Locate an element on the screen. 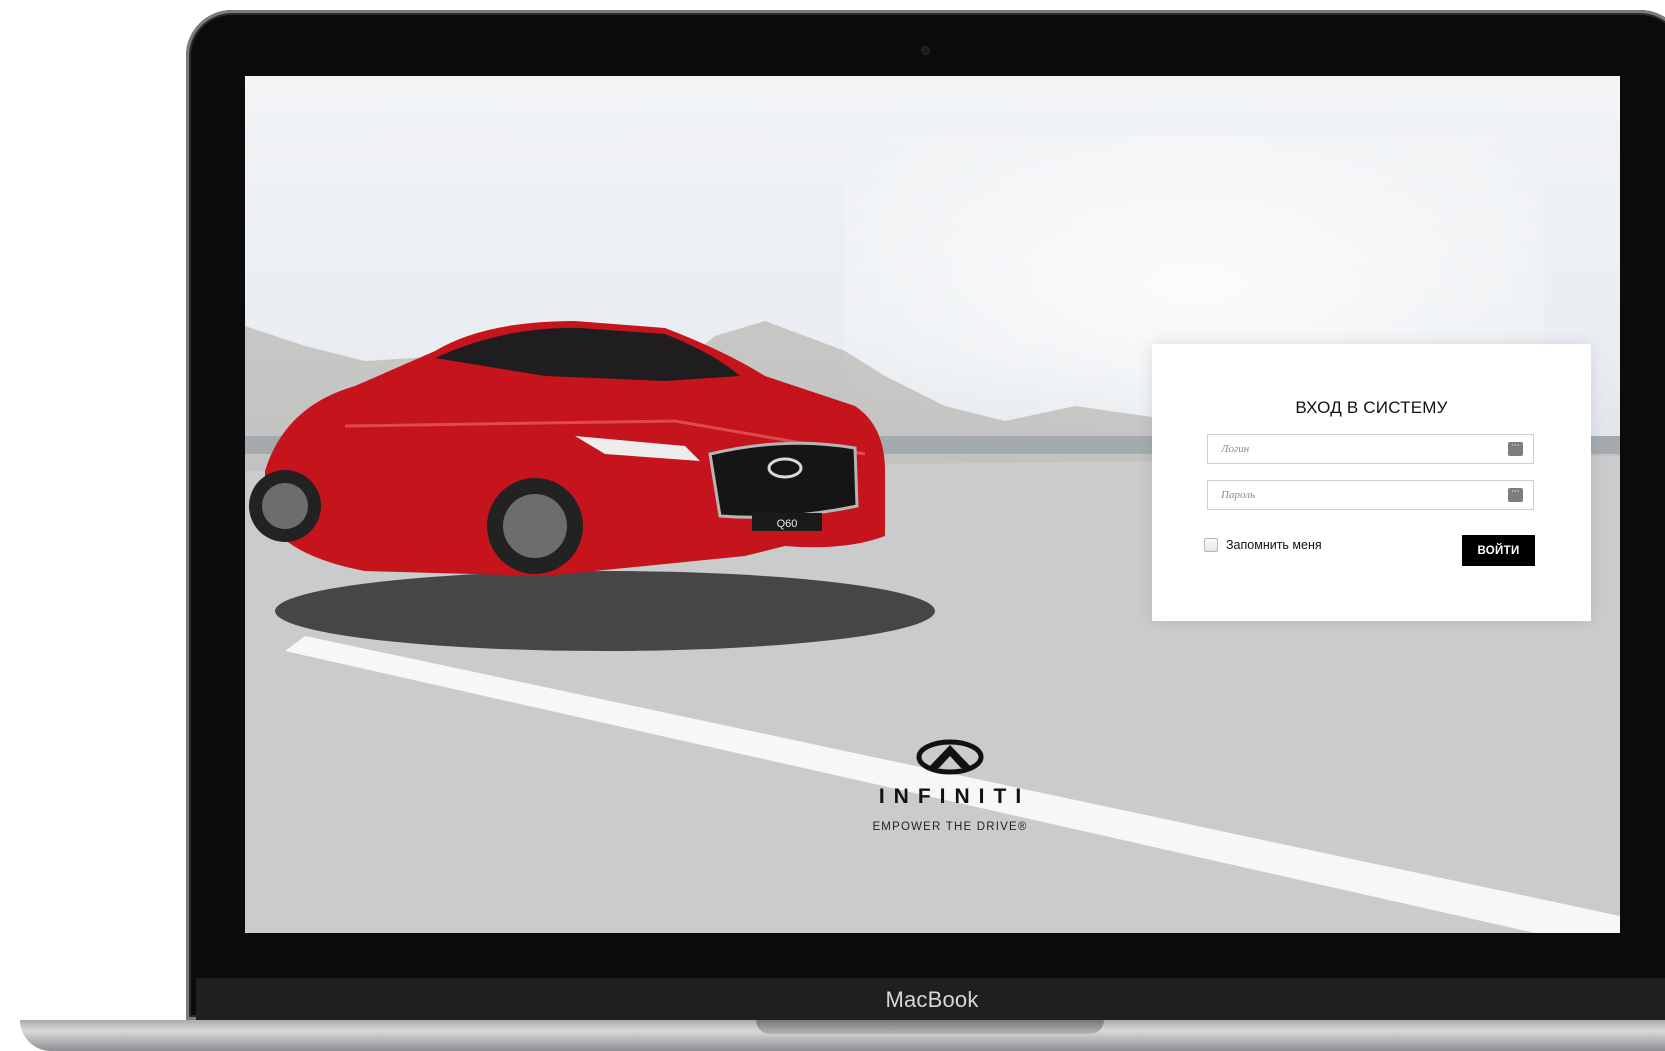  remember-me: Запомнить меня is located at coordinates (1263, 545).